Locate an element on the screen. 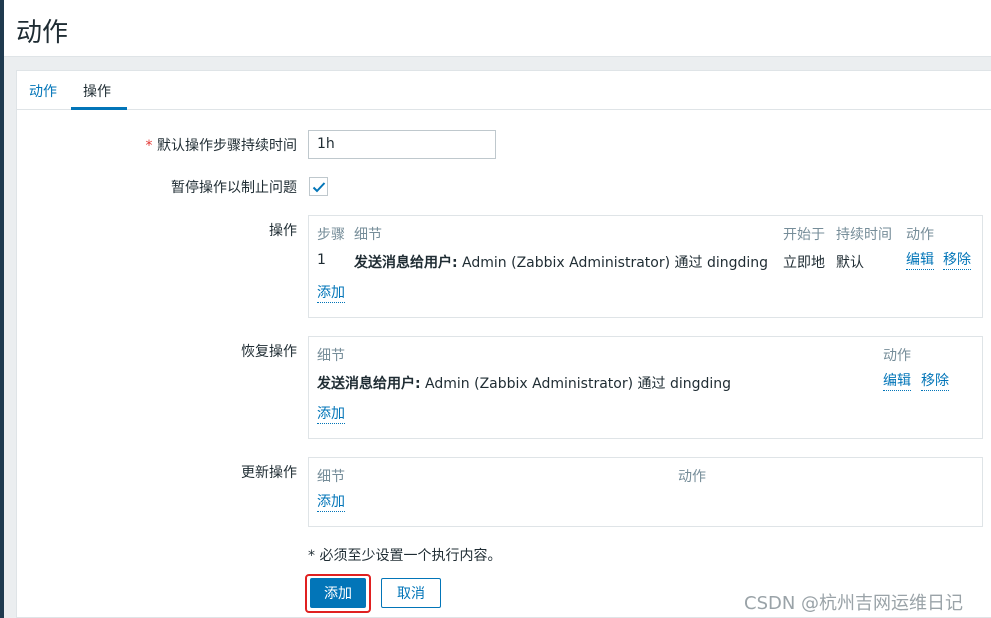 The width and height of the screenshot is (991, 618). operations-label: 操作 is located at coordinates (283, 231).